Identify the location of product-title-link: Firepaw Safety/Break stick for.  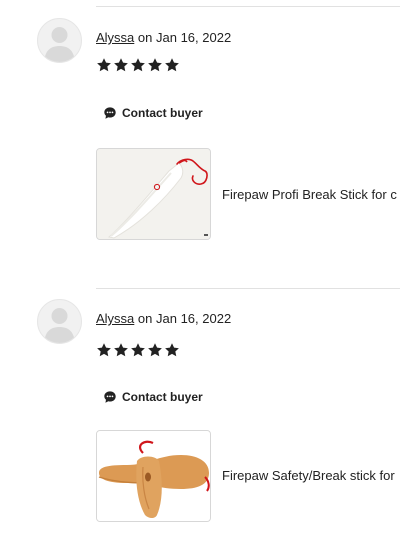
(308, 475).